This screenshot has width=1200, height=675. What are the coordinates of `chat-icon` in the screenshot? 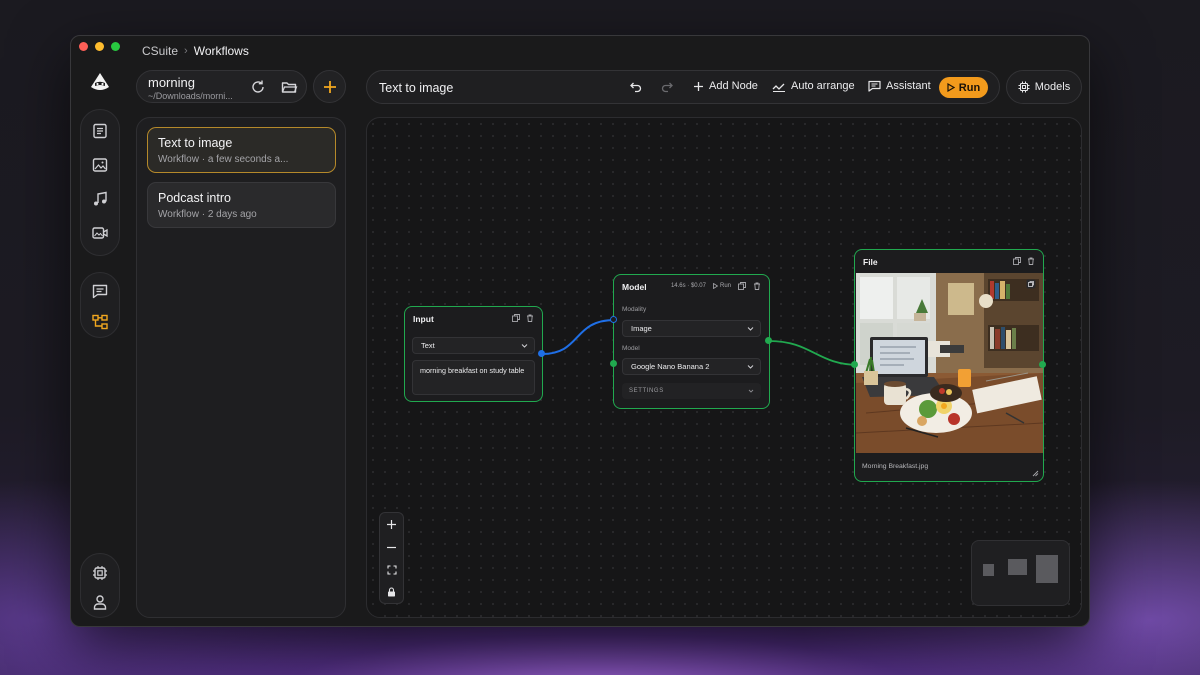 It's located at (100, 291).